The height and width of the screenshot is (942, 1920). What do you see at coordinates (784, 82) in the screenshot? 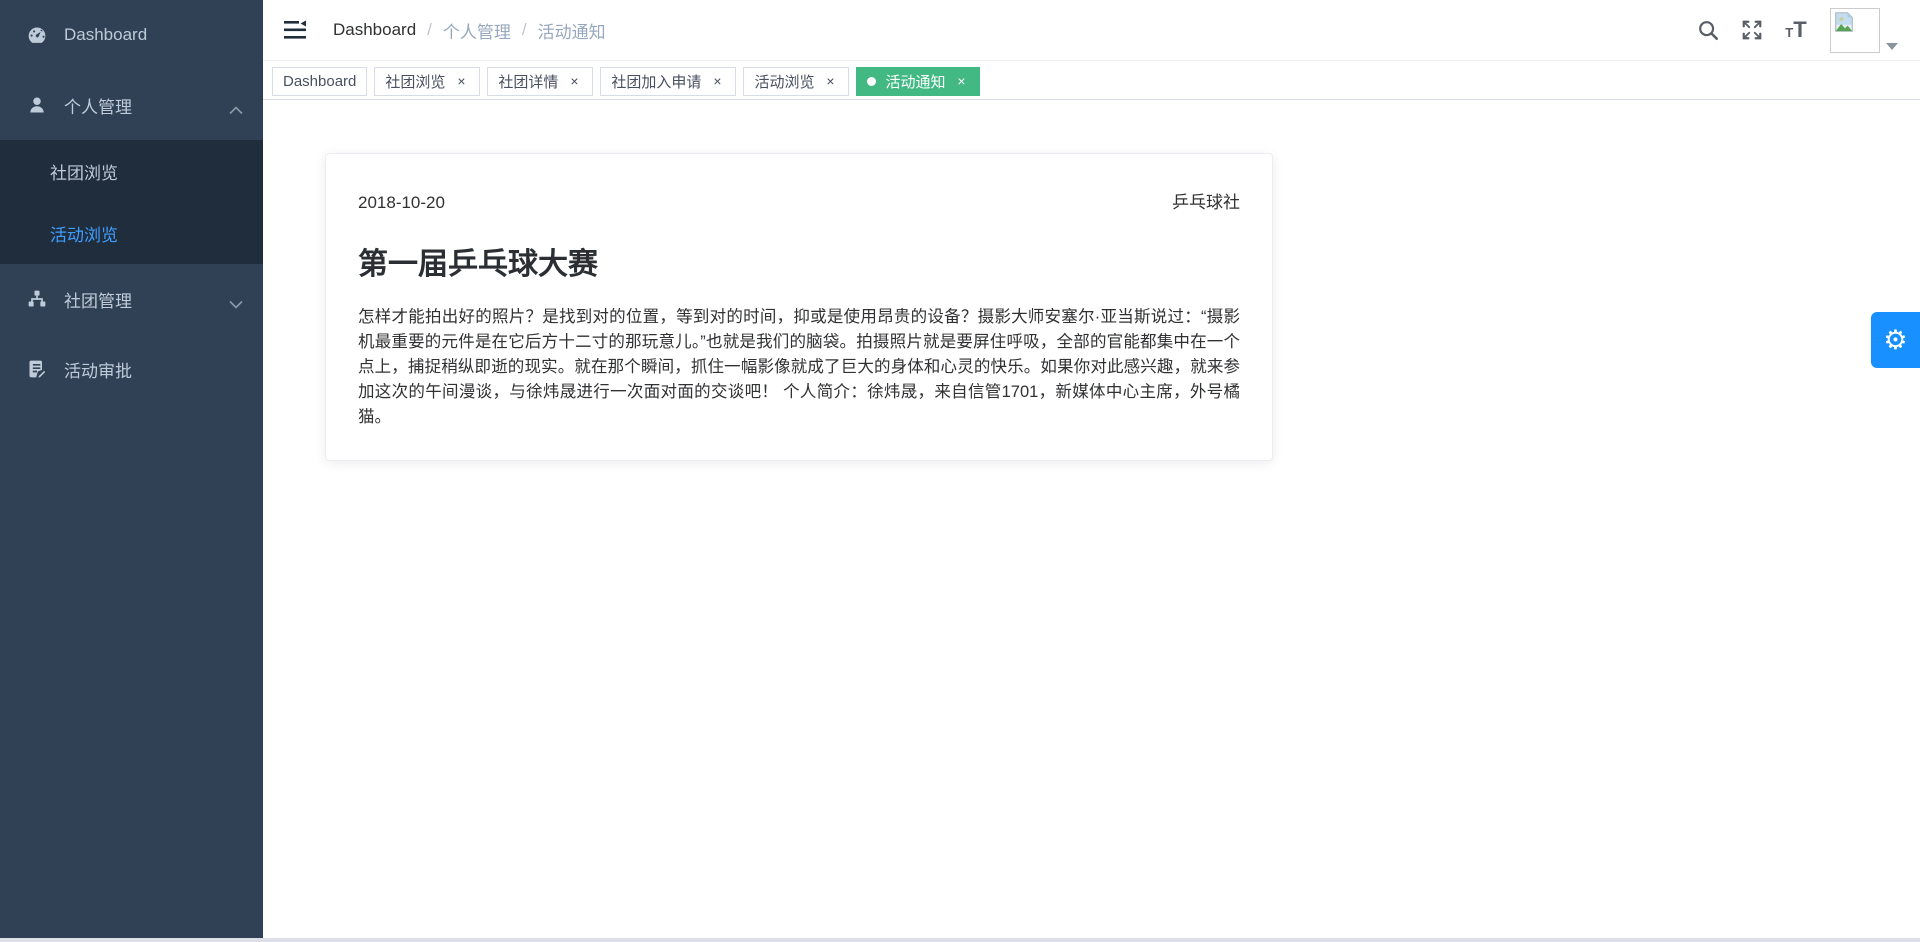
I see `tag-label: 活动浏览` at bounding box center [784, 82].